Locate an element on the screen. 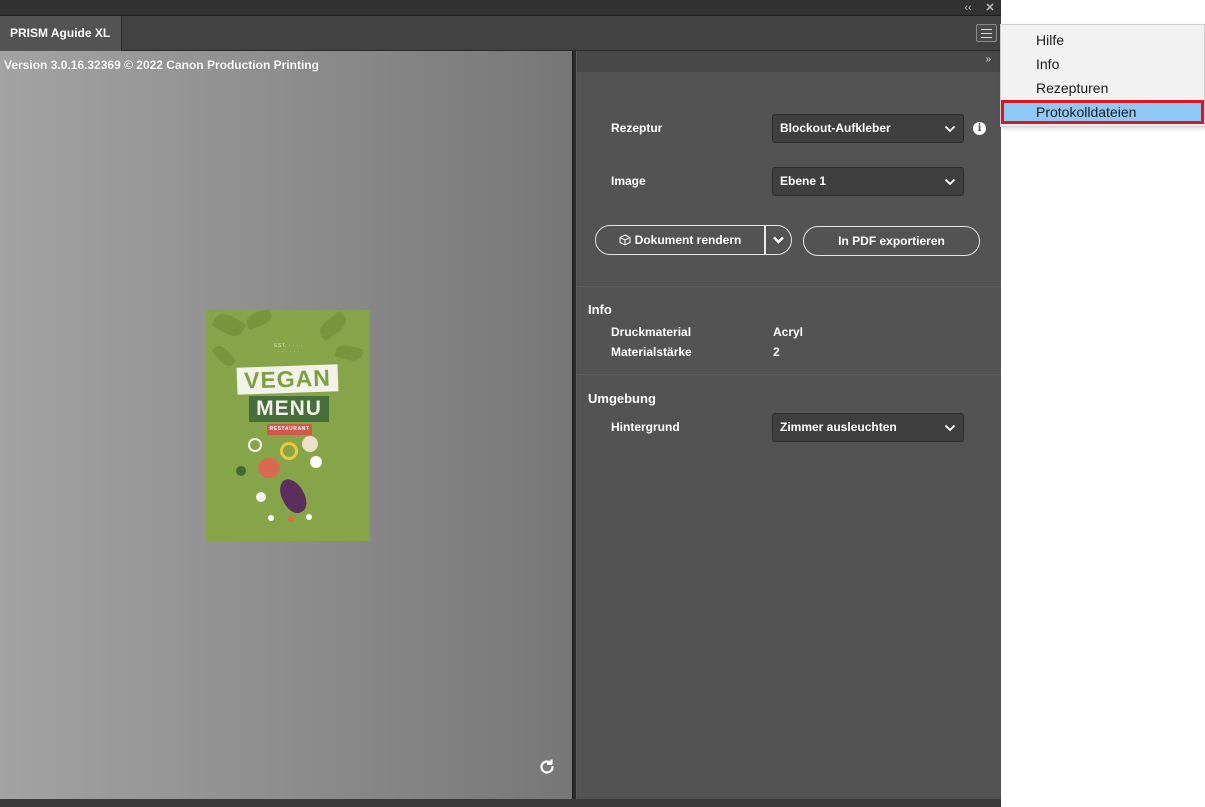  poster-small-text: EST. · · · · · · · · · · is located at coordinates (288, 349).